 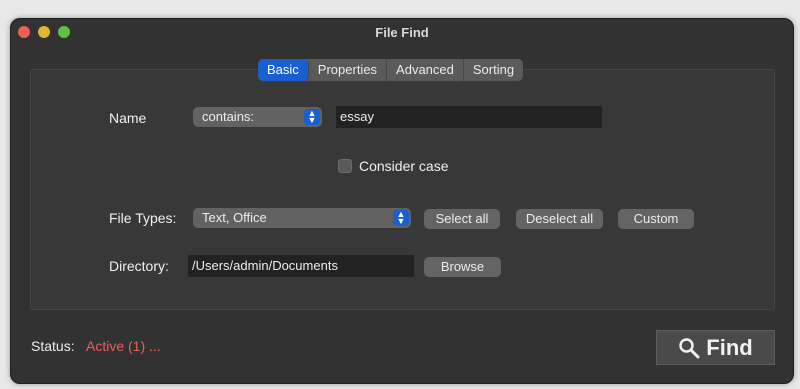 What do you see at coordinates (53, 346) in the screenshot?
I see `status-label: Status:` at bounding box center [53, 346].